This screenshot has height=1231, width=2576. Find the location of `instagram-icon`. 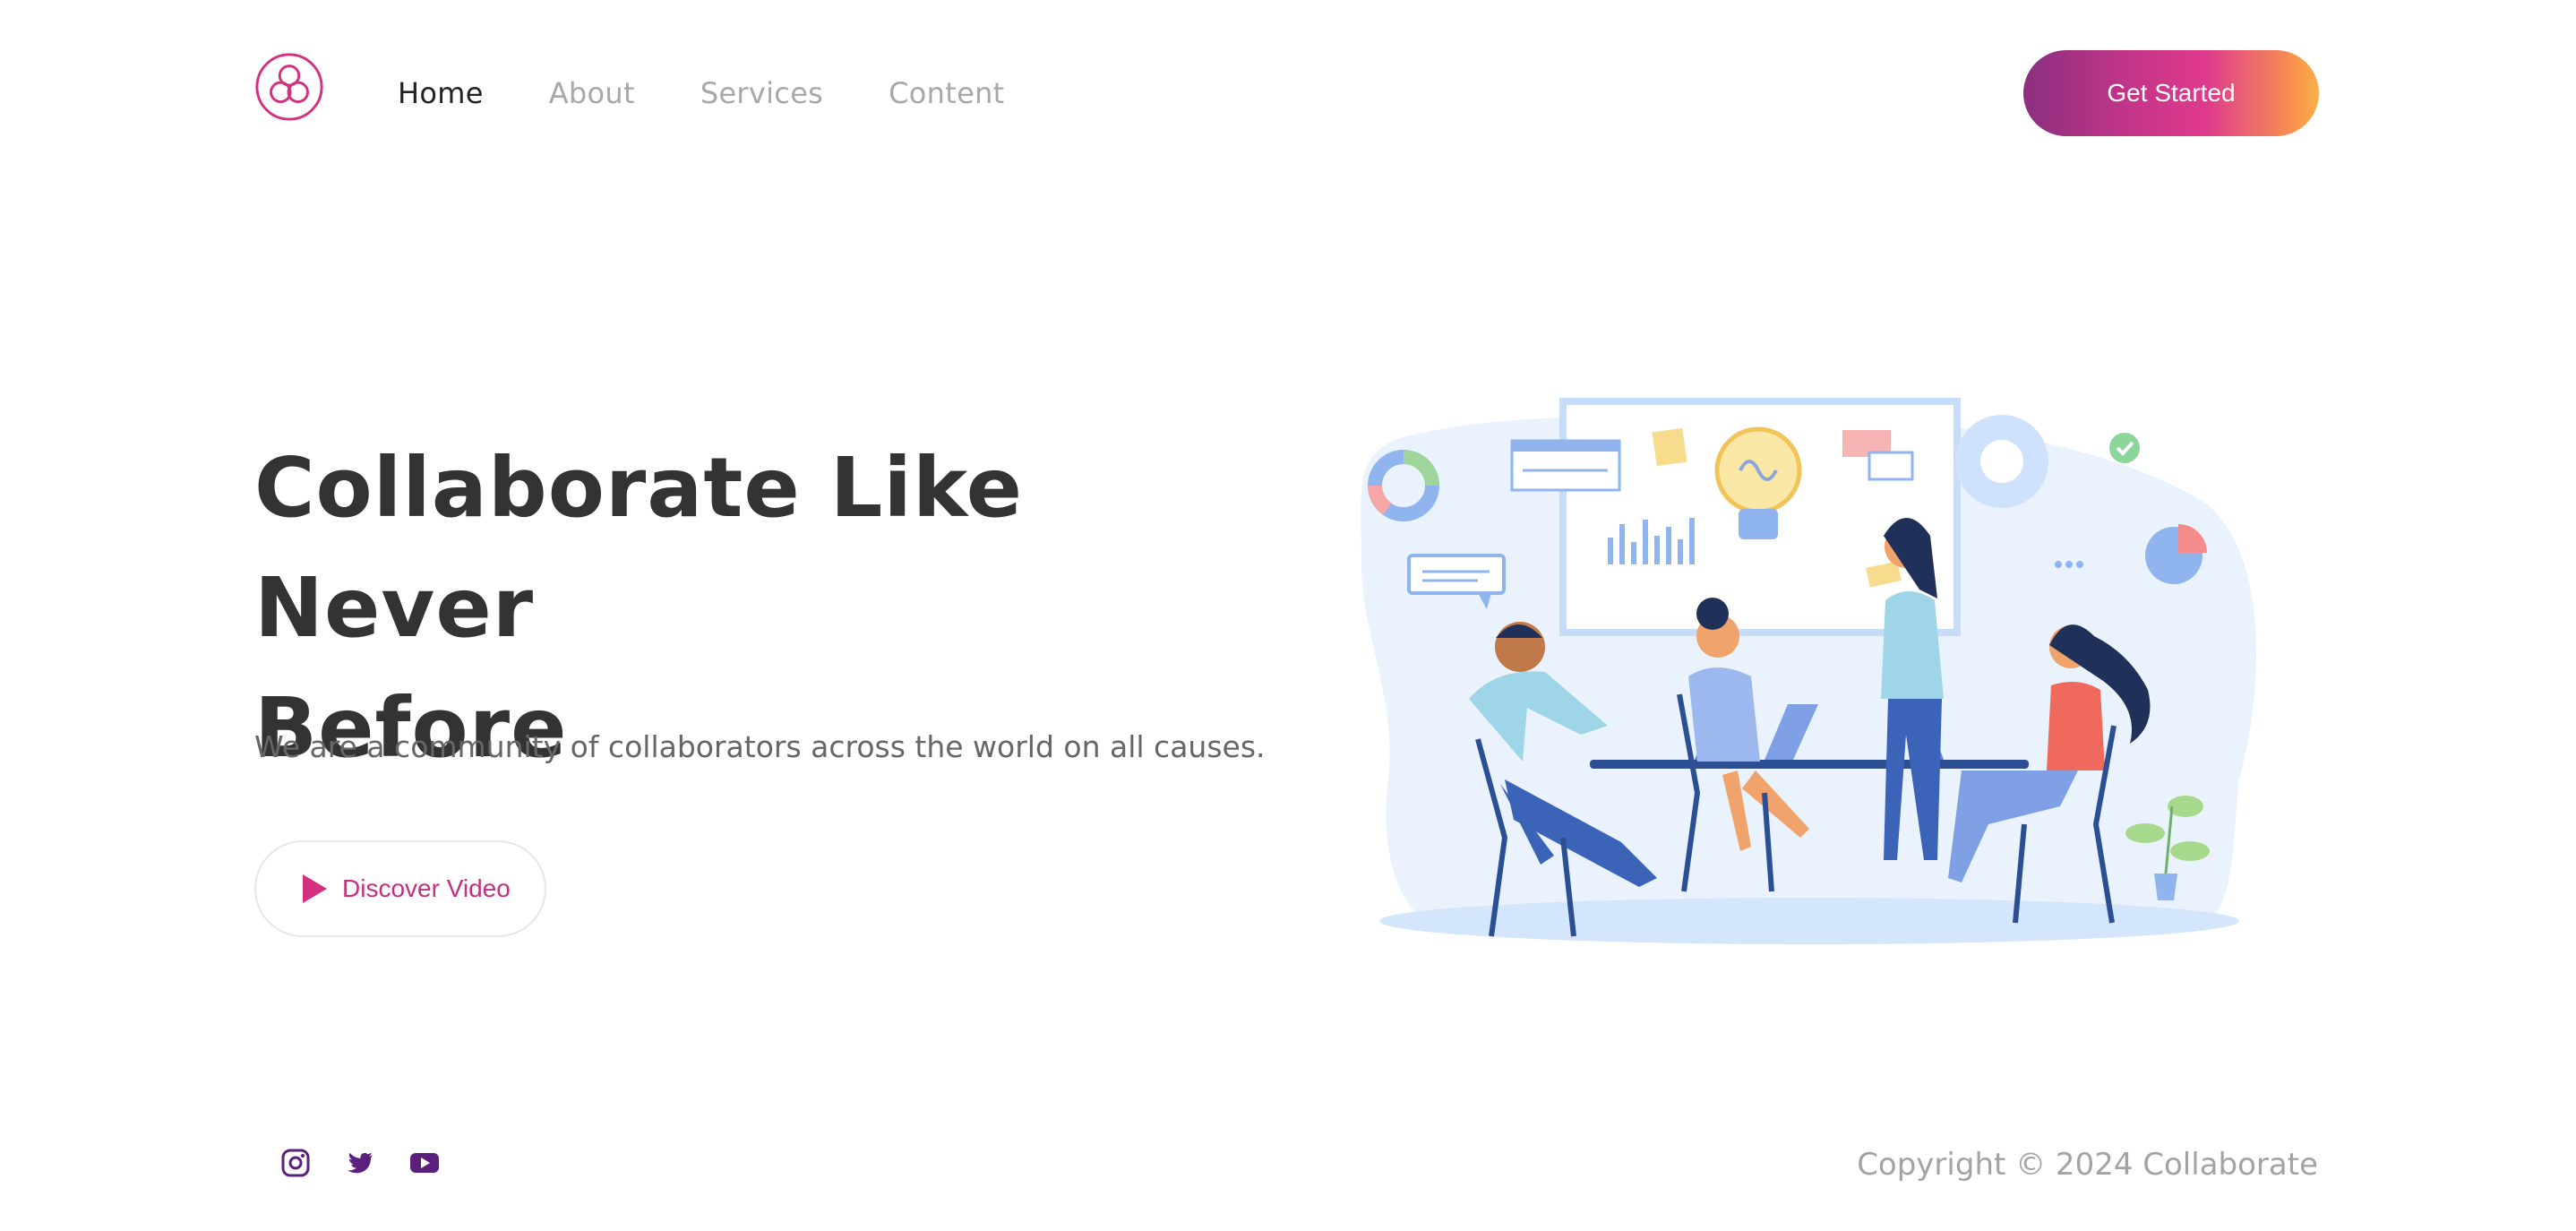

instagram-icon is located at coordinates (295, 1163).